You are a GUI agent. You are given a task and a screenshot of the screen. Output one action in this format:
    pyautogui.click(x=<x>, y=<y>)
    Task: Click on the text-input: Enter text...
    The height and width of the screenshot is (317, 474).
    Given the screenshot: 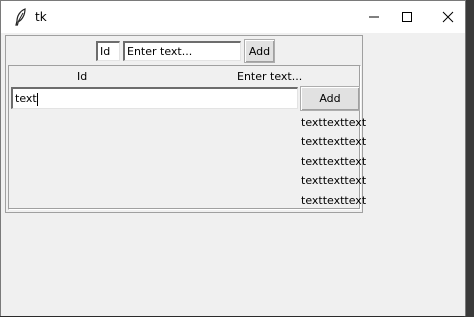 What is the action you would take?
    pyautogui.click(x=182, y=51)
    